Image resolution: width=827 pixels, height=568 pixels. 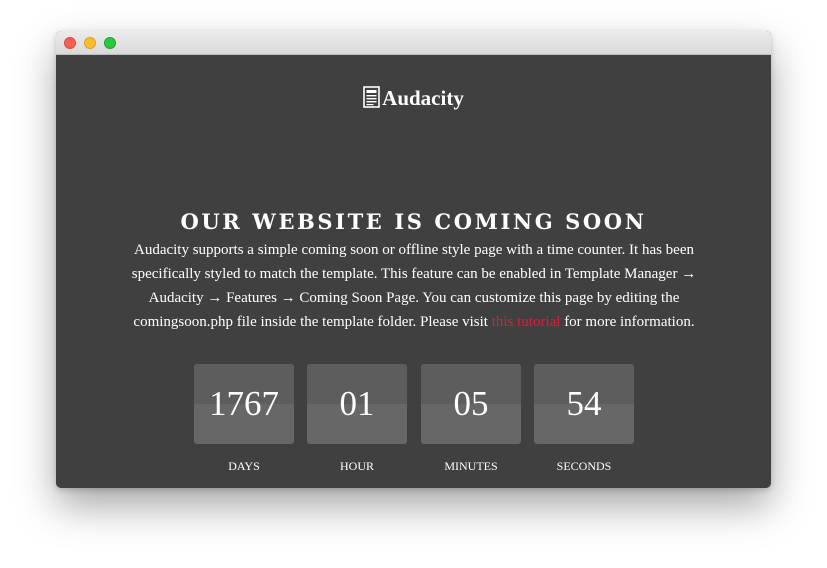 I want to click on countdown-hour-box: 01, so click(x=357, y=404).